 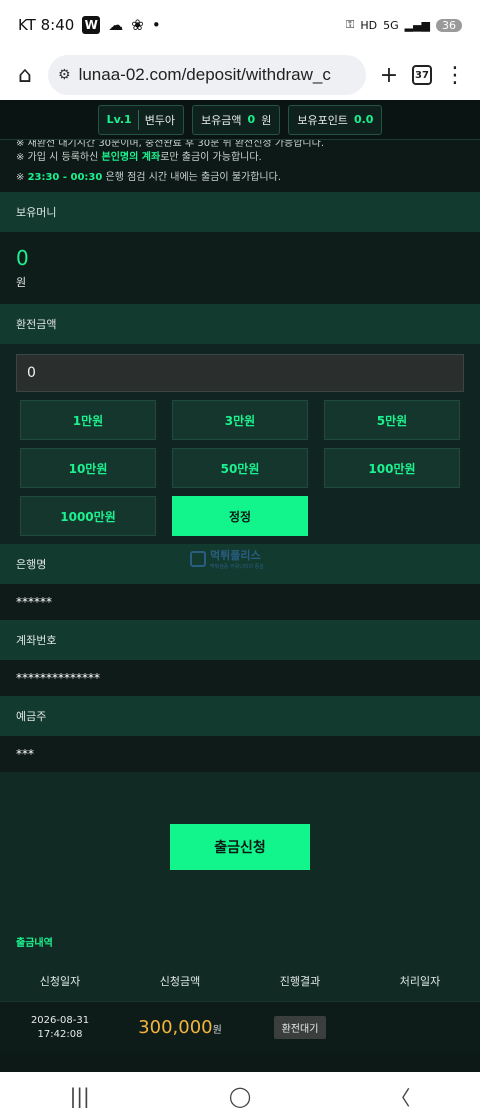 I want to click on amount-button-10k: 1만원, so click(x=88, y=420).